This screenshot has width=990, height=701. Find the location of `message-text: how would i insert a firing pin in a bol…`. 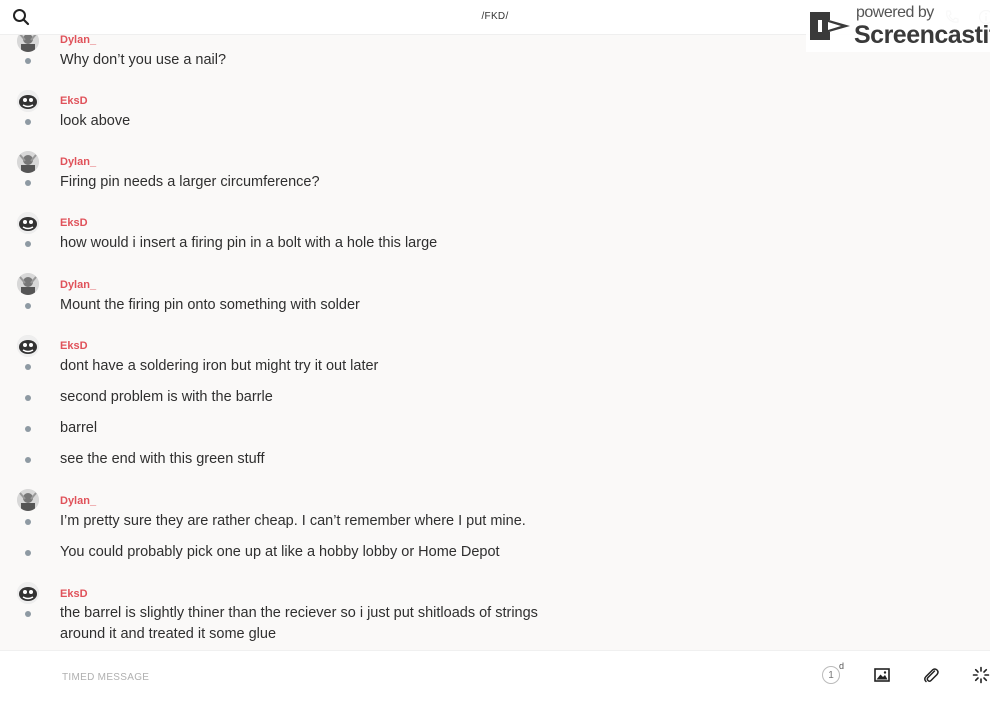

message-text: how would i insert a firing pin in a bol… is located at coordinates (320, 243).